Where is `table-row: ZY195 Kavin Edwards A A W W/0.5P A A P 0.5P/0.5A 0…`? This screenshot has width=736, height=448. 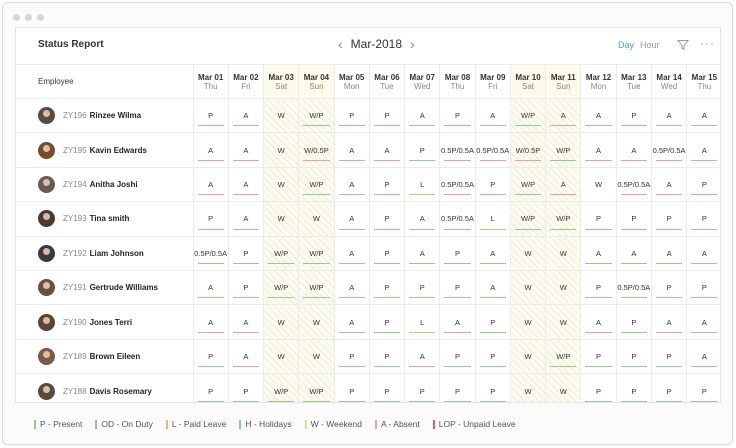
table-row: ZY195 Kavin Edwards A A W W/0.5P A A P 0.5P/0.5A 0… is located at coordinates (368, 150).